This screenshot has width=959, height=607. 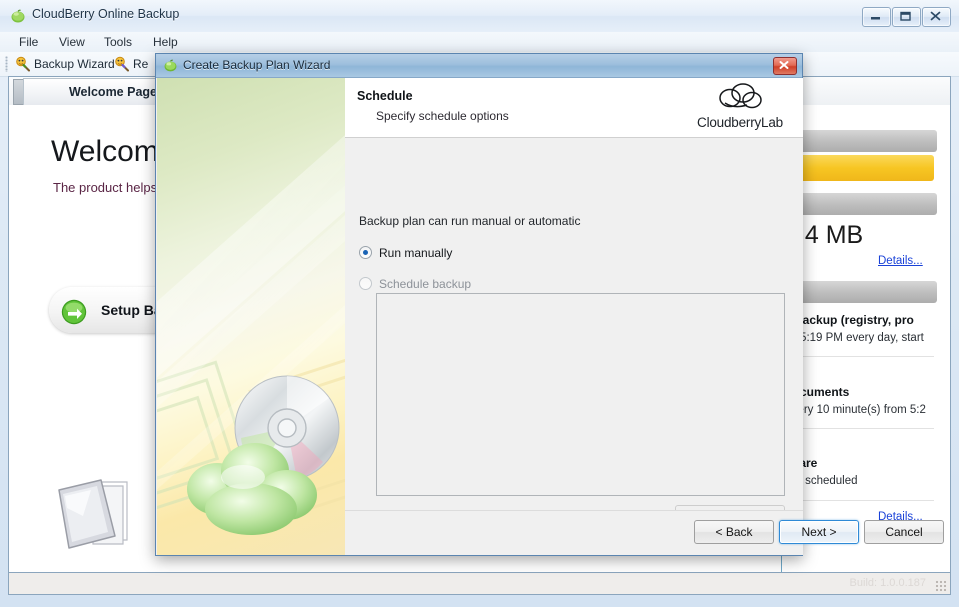 I want to click on page-subtitle: The product helps, so click(x=105, y=187).